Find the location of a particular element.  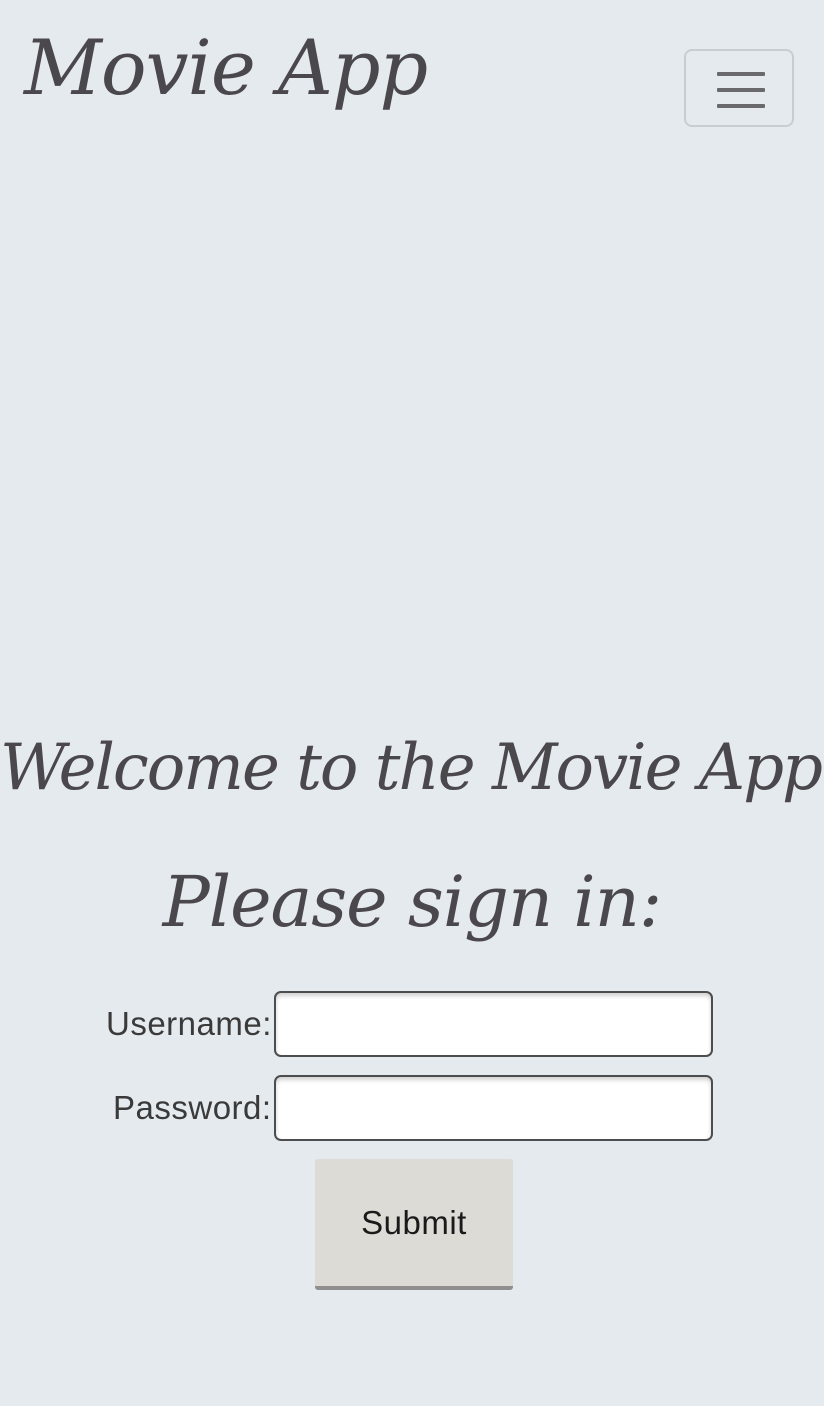

submit-button: Submit is located at coordinates (414, 1224).